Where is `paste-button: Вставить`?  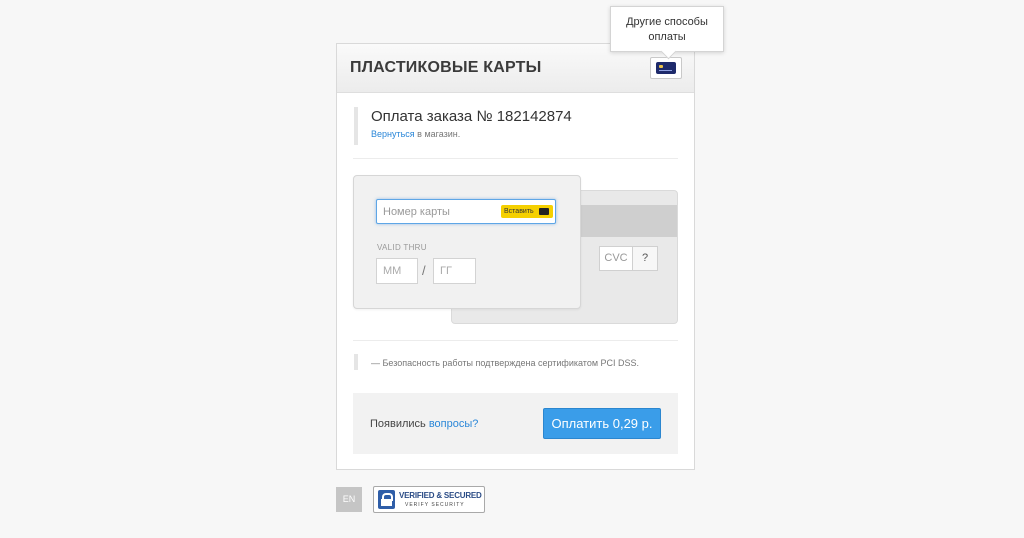 paste-button: Вставить is located at coordinates (527, 211).